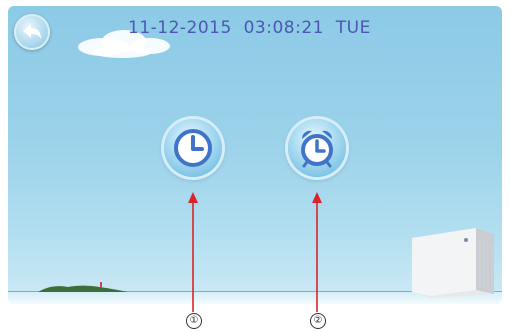 This screenshot has width=510, height=332. I want to click on callout-arrows, so click(255, 252).